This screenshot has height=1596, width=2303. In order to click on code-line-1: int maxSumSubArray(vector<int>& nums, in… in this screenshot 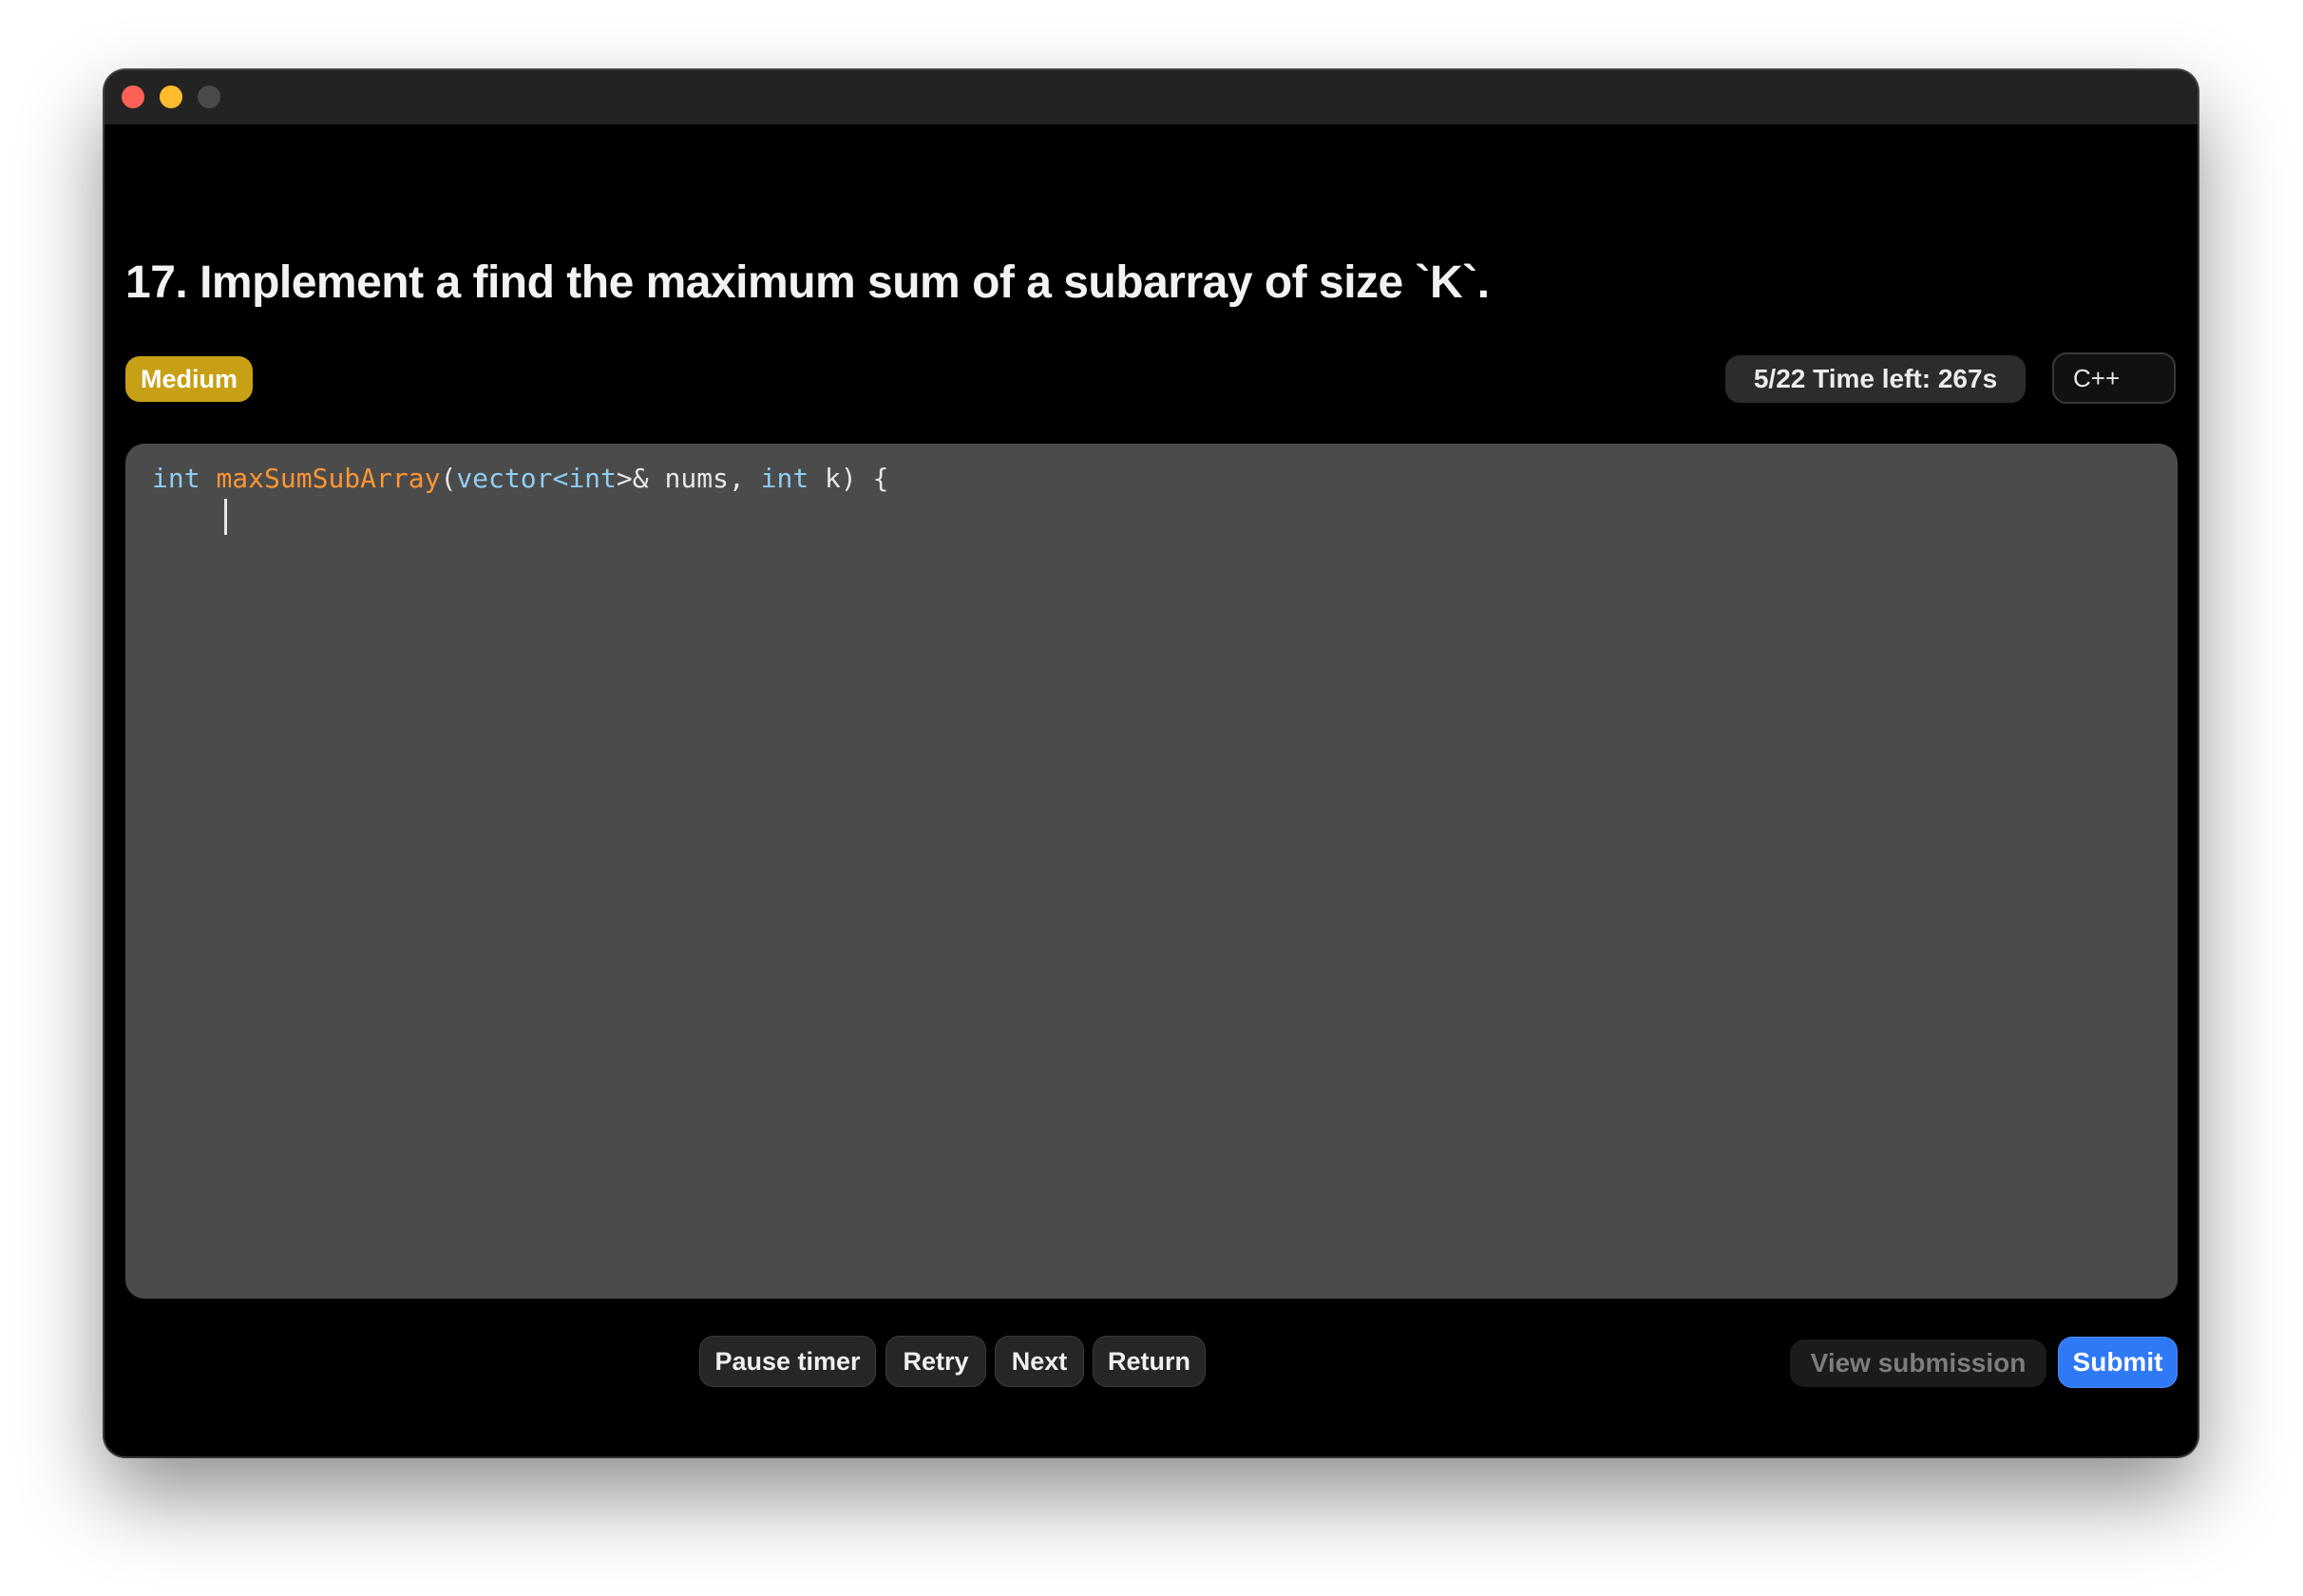, I will do `click(520, 478)`.